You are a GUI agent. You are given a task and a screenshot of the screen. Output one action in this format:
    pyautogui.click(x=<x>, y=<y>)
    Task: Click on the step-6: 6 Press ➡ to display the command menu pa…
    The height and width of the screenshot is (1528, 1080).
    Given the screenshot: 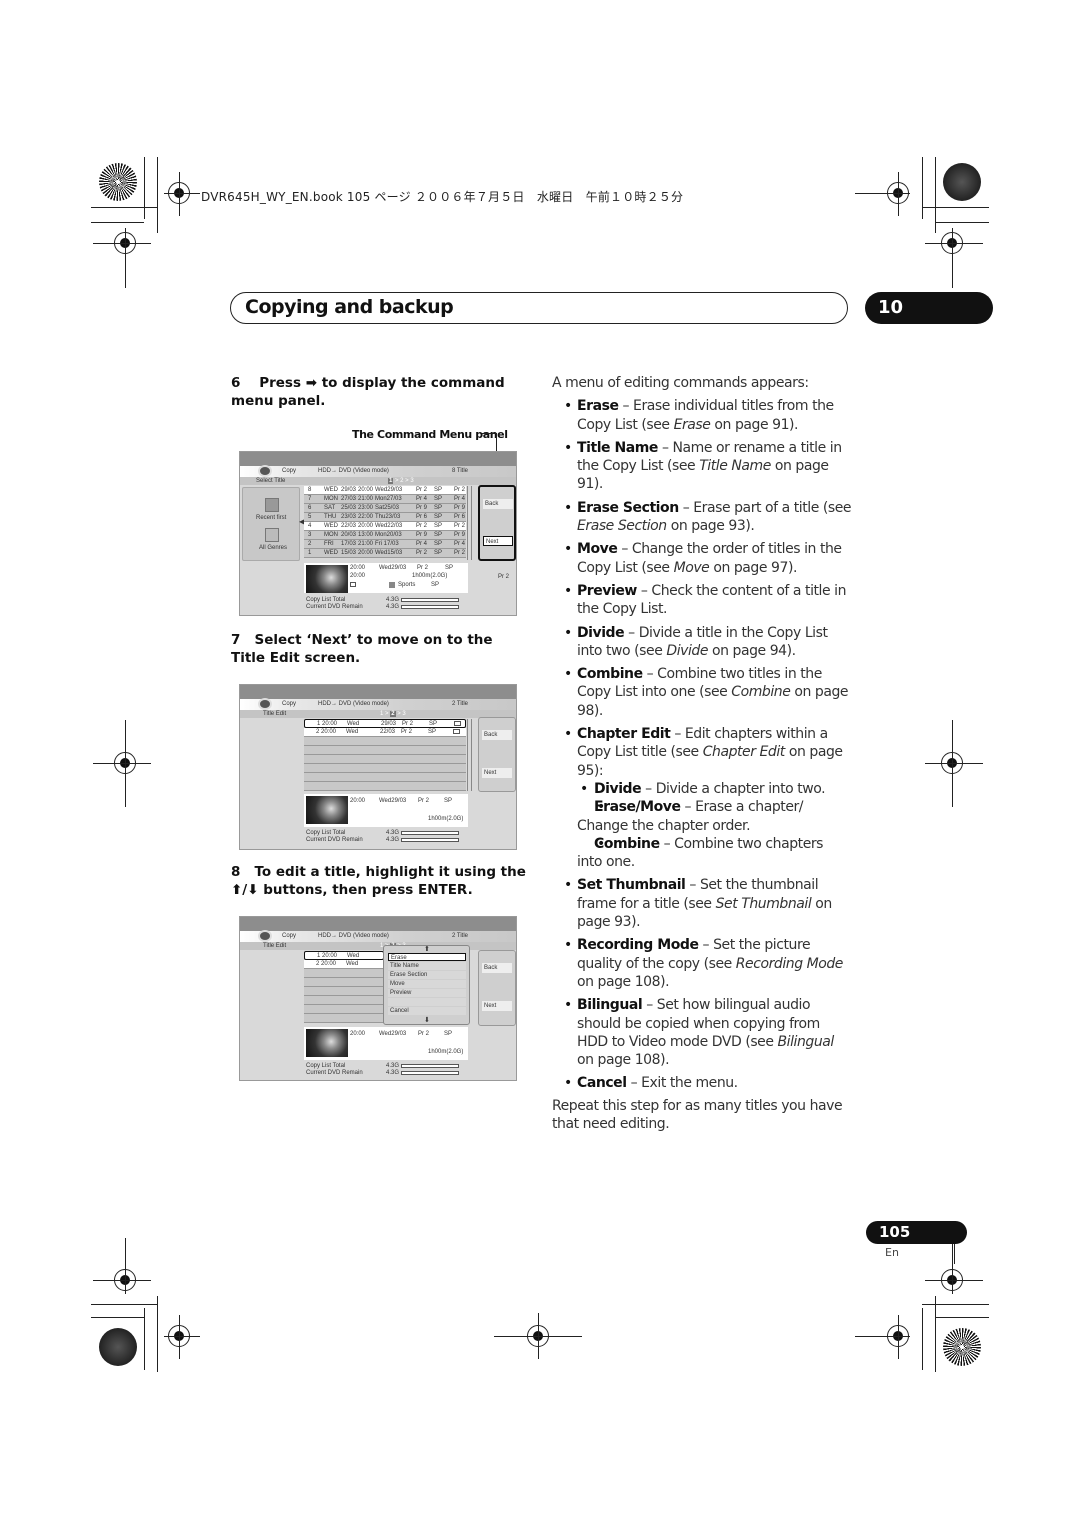 What is the action you would take?
    pyautogui.click(x=368, y=392)
    